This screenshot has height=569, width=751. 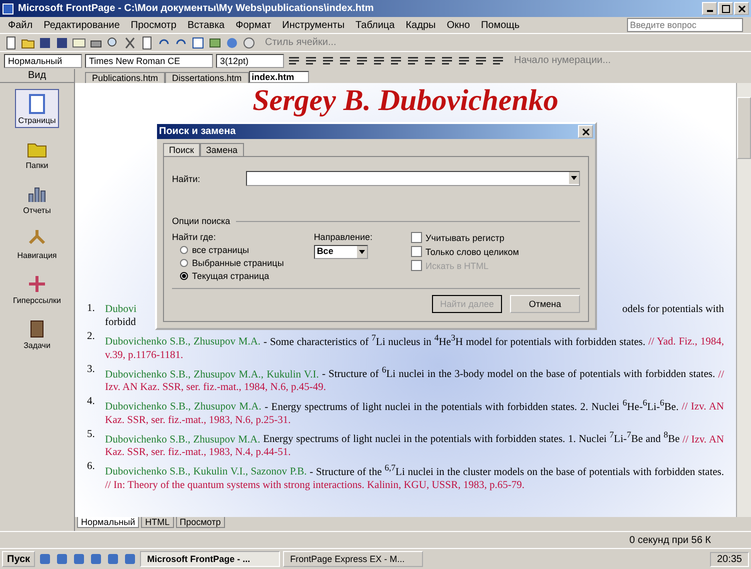 What do you see at coordinates (343, 237) in the screenshot?
I see `direction-label: Направление:` at bounding box center [343, 237].